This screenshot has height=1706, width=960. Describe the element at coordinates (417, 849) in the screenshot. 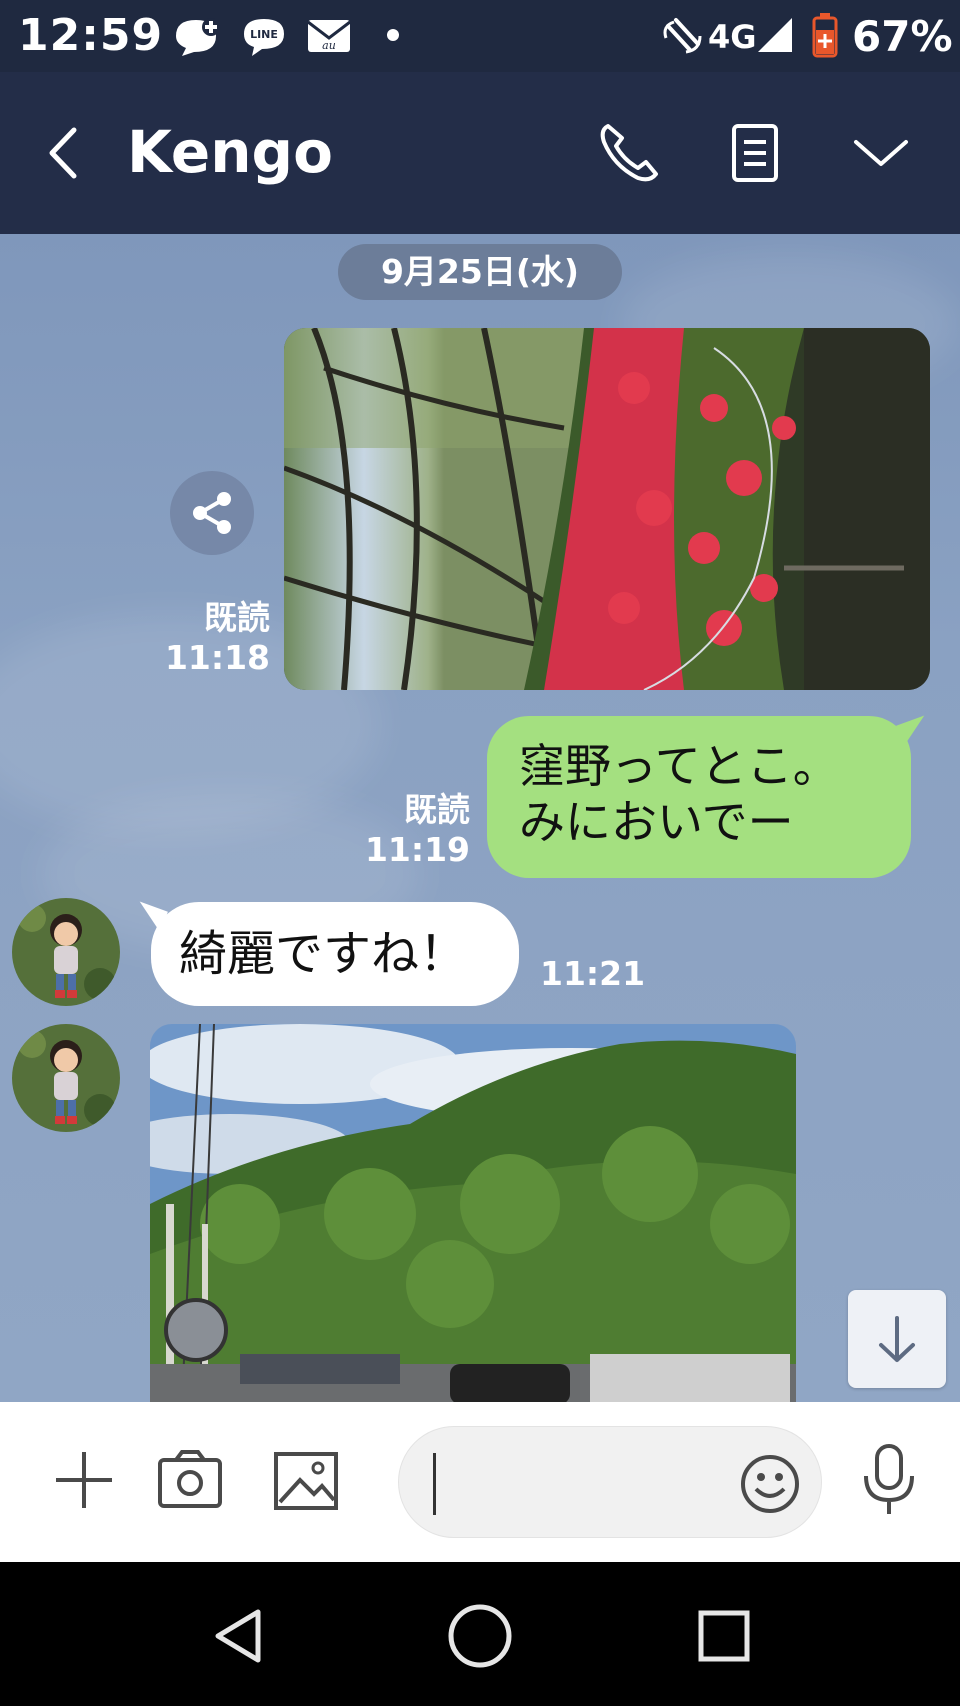

I see `message-time: 11:19` at that location.